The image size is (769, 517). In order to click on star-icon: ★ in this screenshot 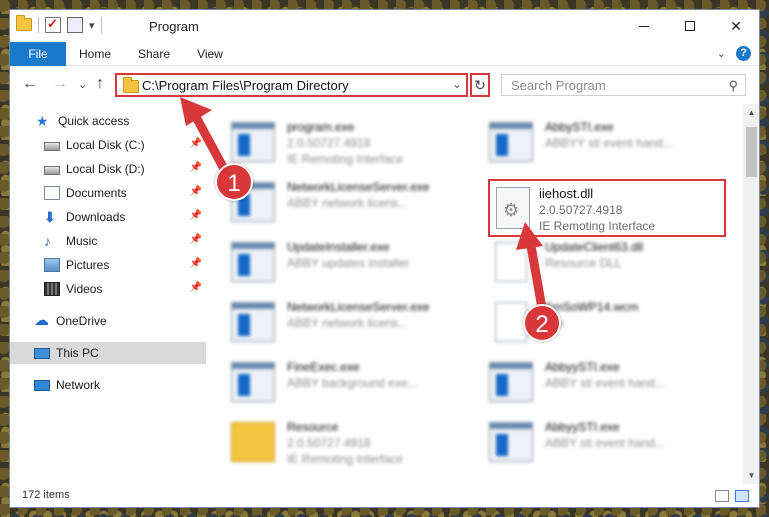, I will do `click(42, 121)`.